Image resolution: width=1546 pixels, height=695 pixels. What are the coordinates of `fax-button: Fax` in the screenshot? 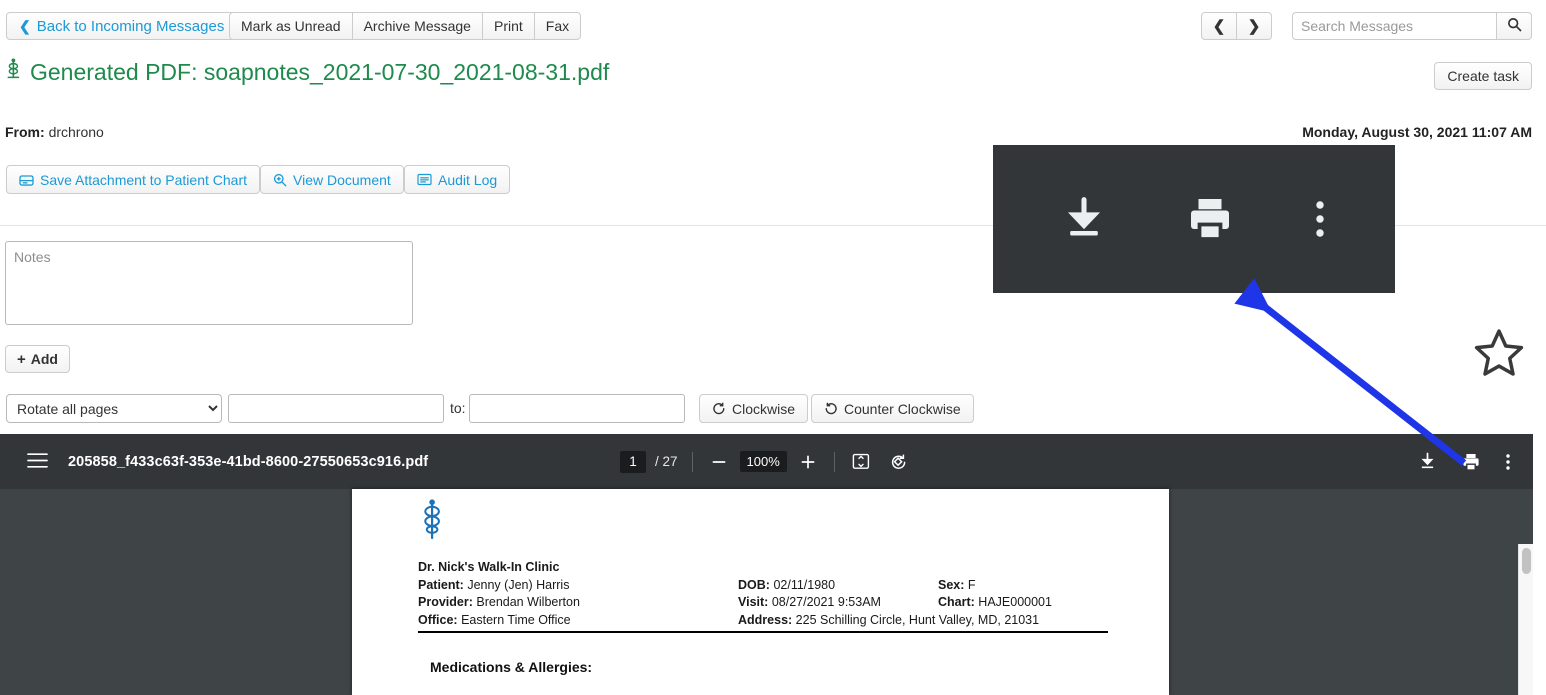 It's located at (557, 26).